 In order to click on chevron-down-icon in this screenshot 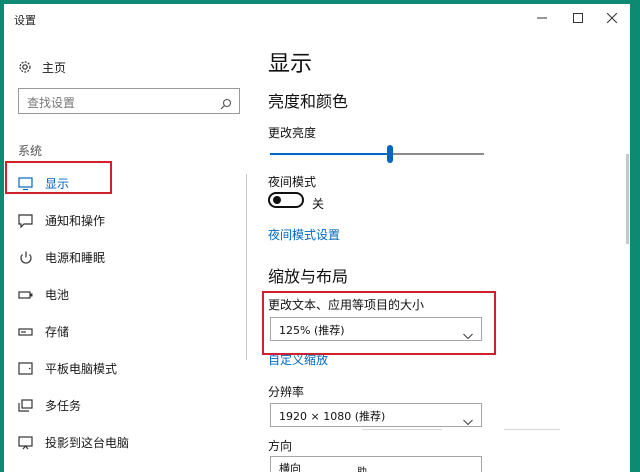, I will do `click(468, 420)`.